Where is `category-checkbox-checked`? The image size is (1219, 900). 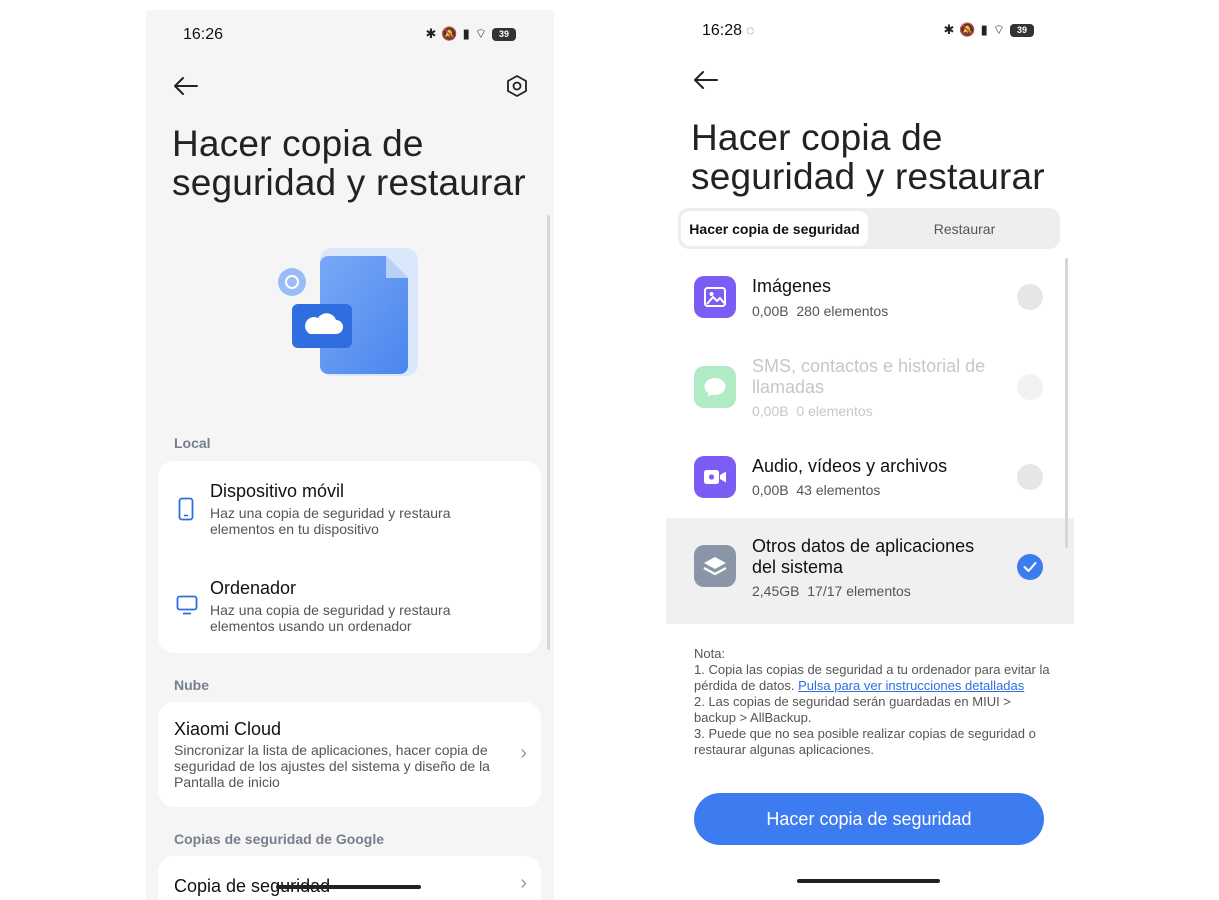
category-checkbox-checked is located at coordinates (1030, 567).